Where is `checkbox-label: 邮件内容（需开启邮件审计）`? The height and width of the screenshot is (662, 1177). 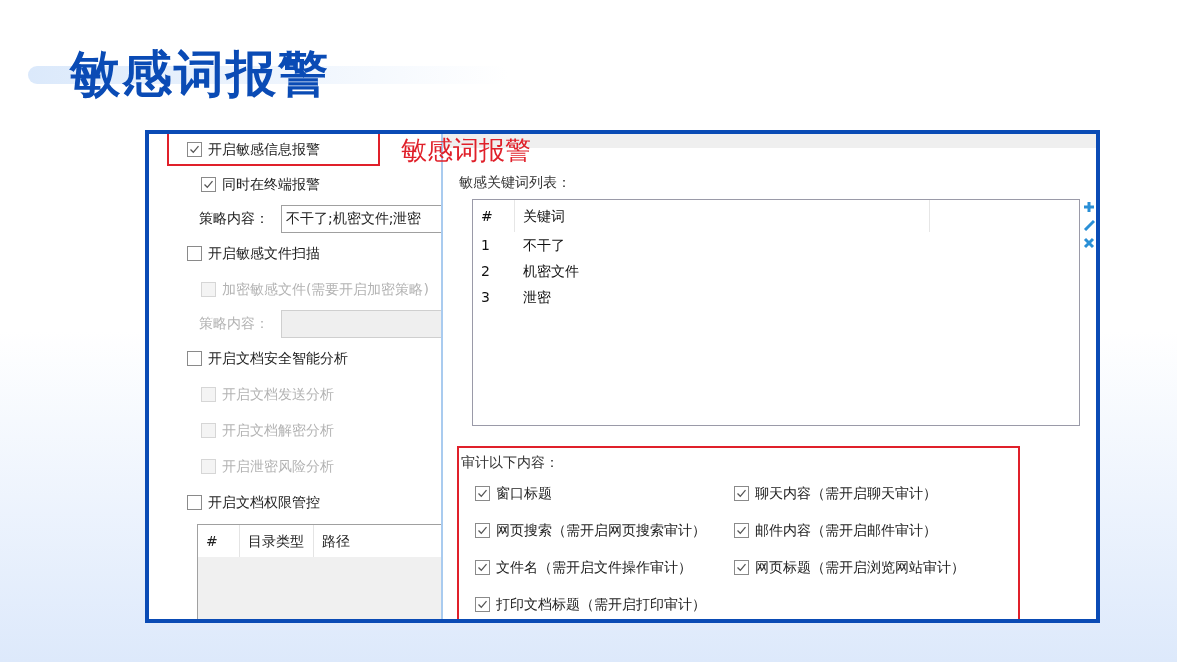 checkbox-label: 邮件内容（需开启邮件审计） is located at coordinates (846, 530).